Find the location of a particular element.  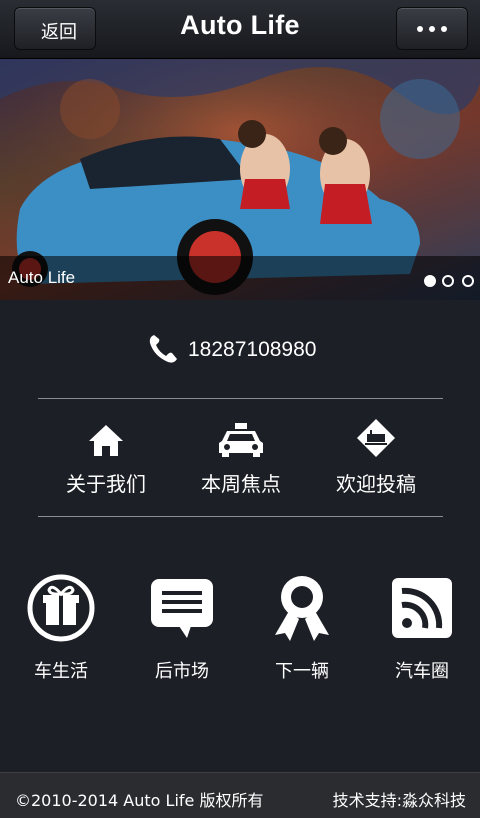

grid-item-car-life: 车生活 is located at coordinates (61, 628).